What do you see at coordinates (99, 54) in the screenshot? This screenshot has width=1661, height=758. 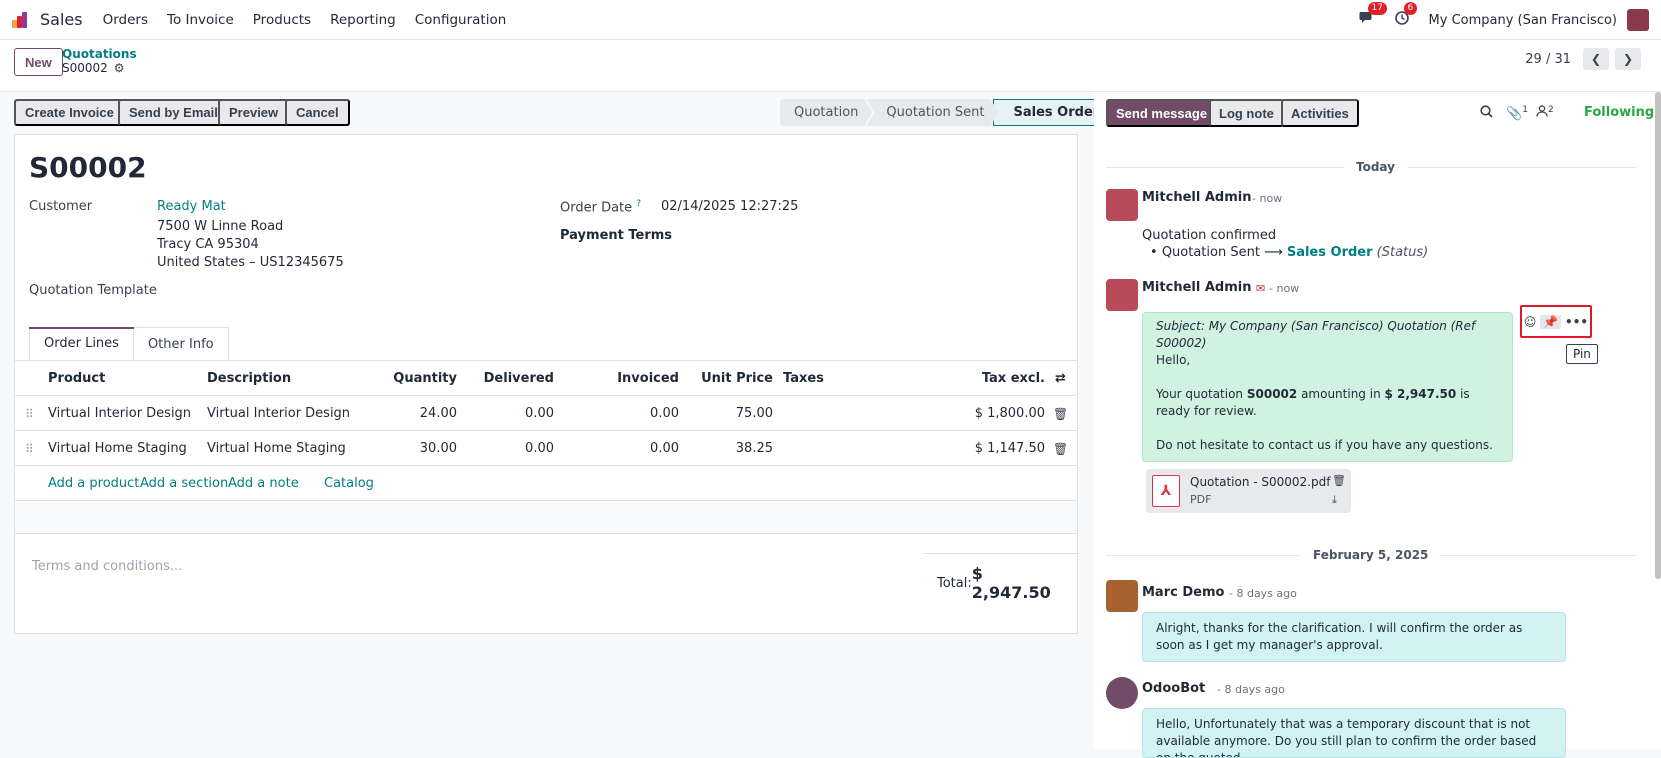 I see `breadcrumb-quotations: Quotations` at bounding box center [99, 54].